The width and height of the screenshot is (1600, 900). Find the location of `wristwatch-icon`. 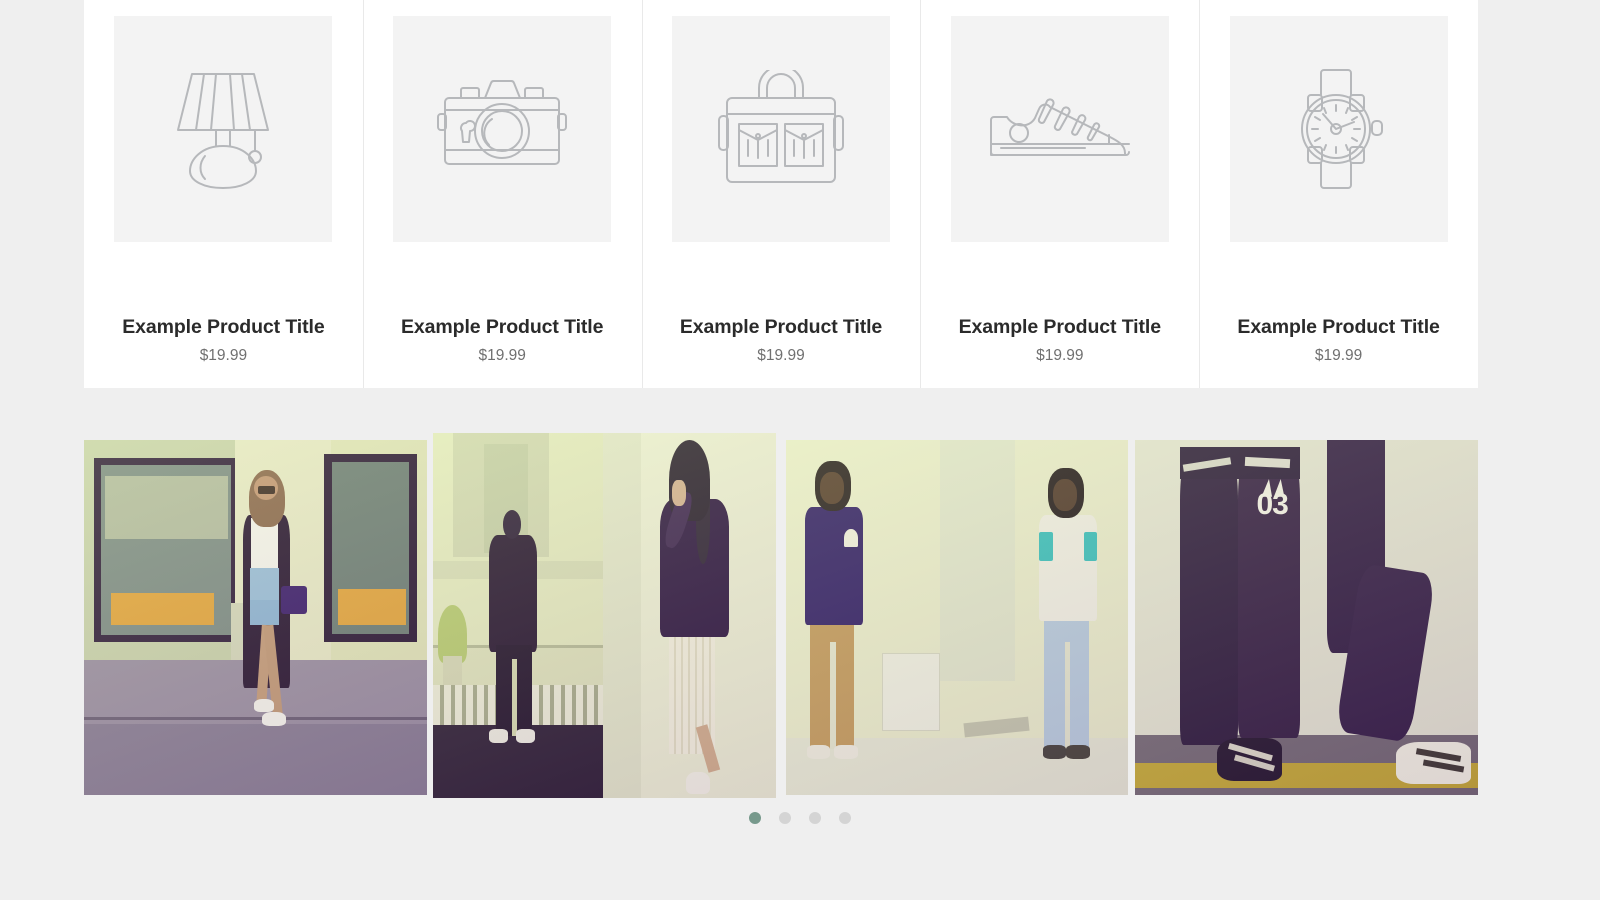

wristwatch-icon is located at coordinates (1339, 129).